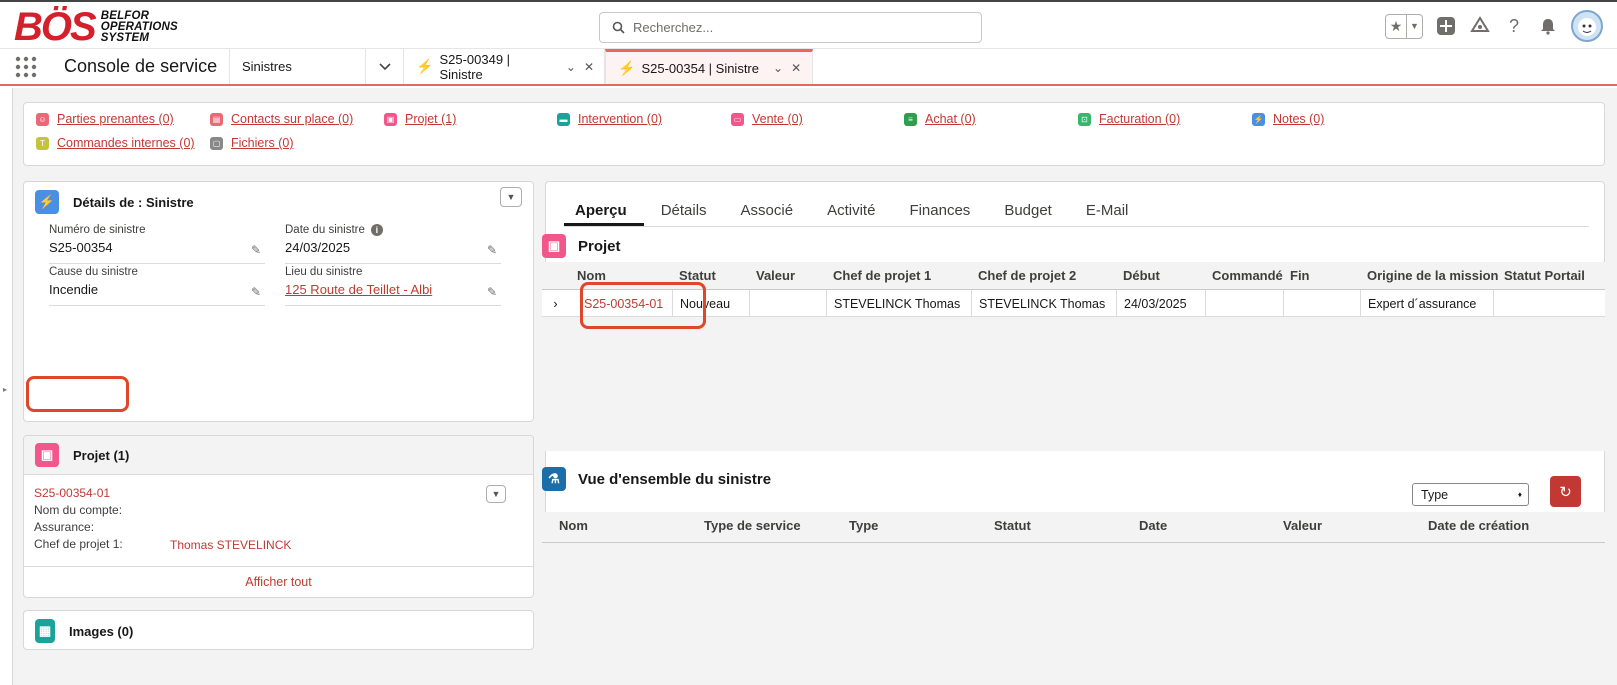 The width and height of the screenshot is (1617, 685). What do you see at coordinates (96, 27) in the screenshot?
I see `bos-logo: BÖS BELFOR OPERATIONS SYSTEM` at bounding box center [96, 27].